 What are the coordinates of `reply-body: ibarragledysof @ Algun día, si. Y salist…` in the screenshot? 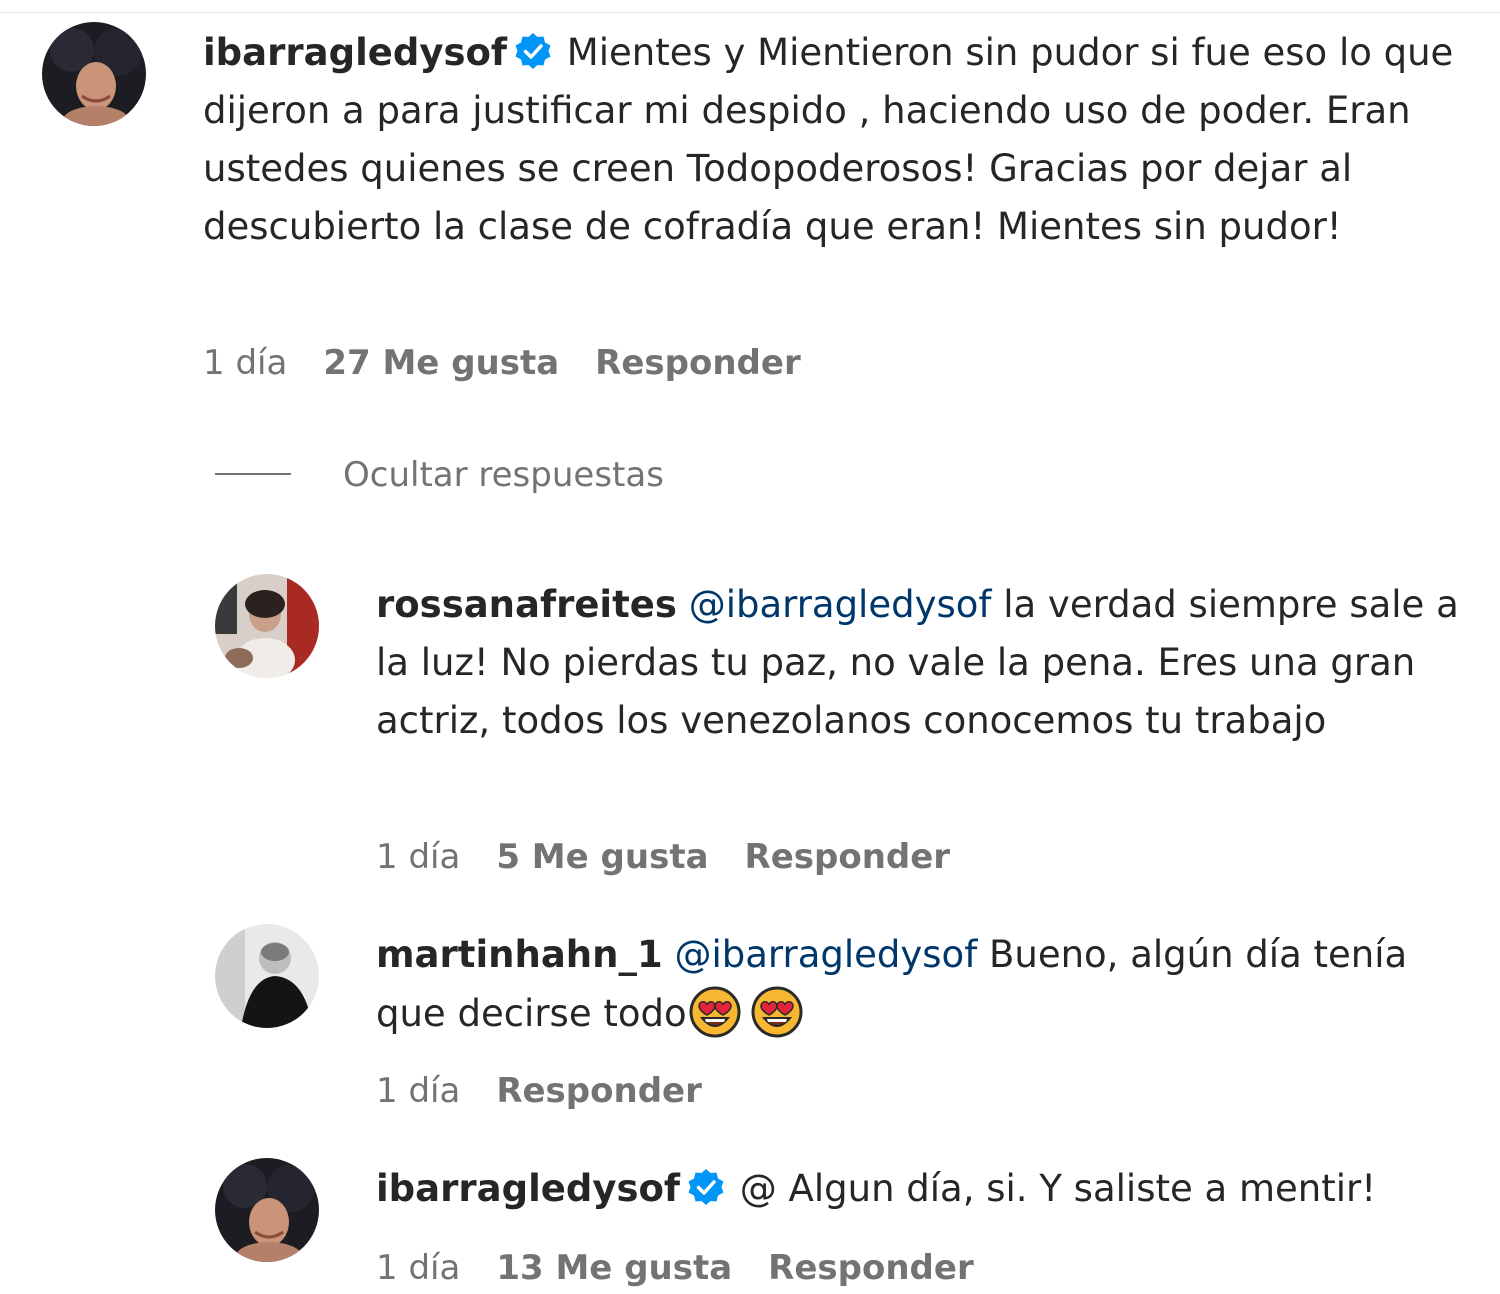 It's located at (926, 1189).